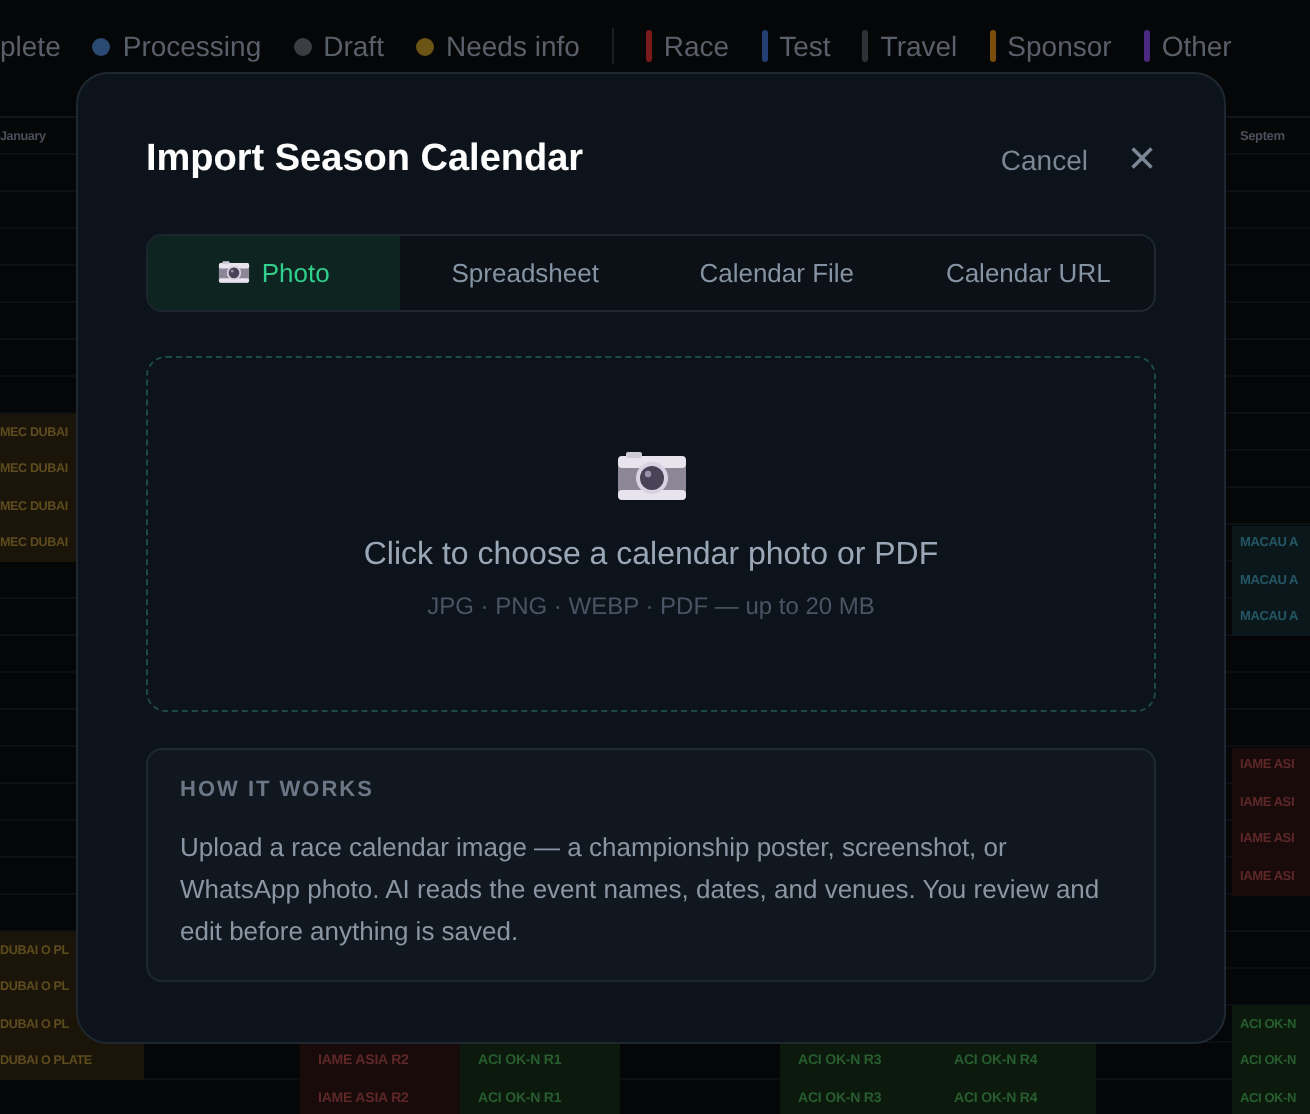 The image size is (1310, 1114). What do you see at coordinates (651, 605) in the screenshot?
I see `format-hint: JPG · PNG · WEBP · PDF — up to 20 MB` at bounding box center [651, 605].